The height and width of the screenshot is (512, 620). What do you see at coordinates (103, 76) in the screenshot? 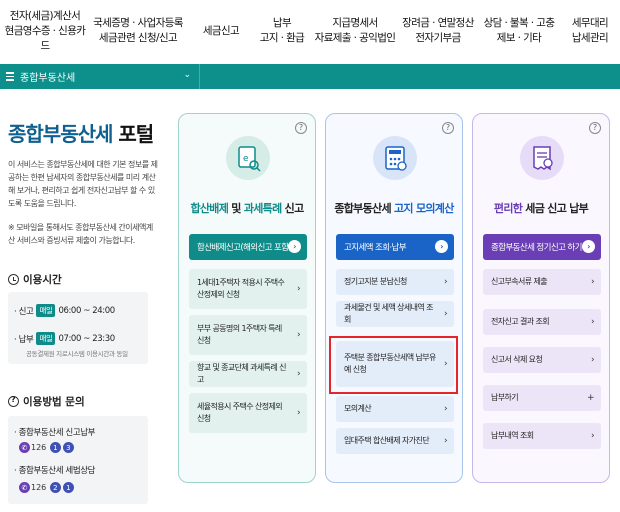
I see `menu-select: 종합부동산세 ⌄` at bounding box center [103, 76].